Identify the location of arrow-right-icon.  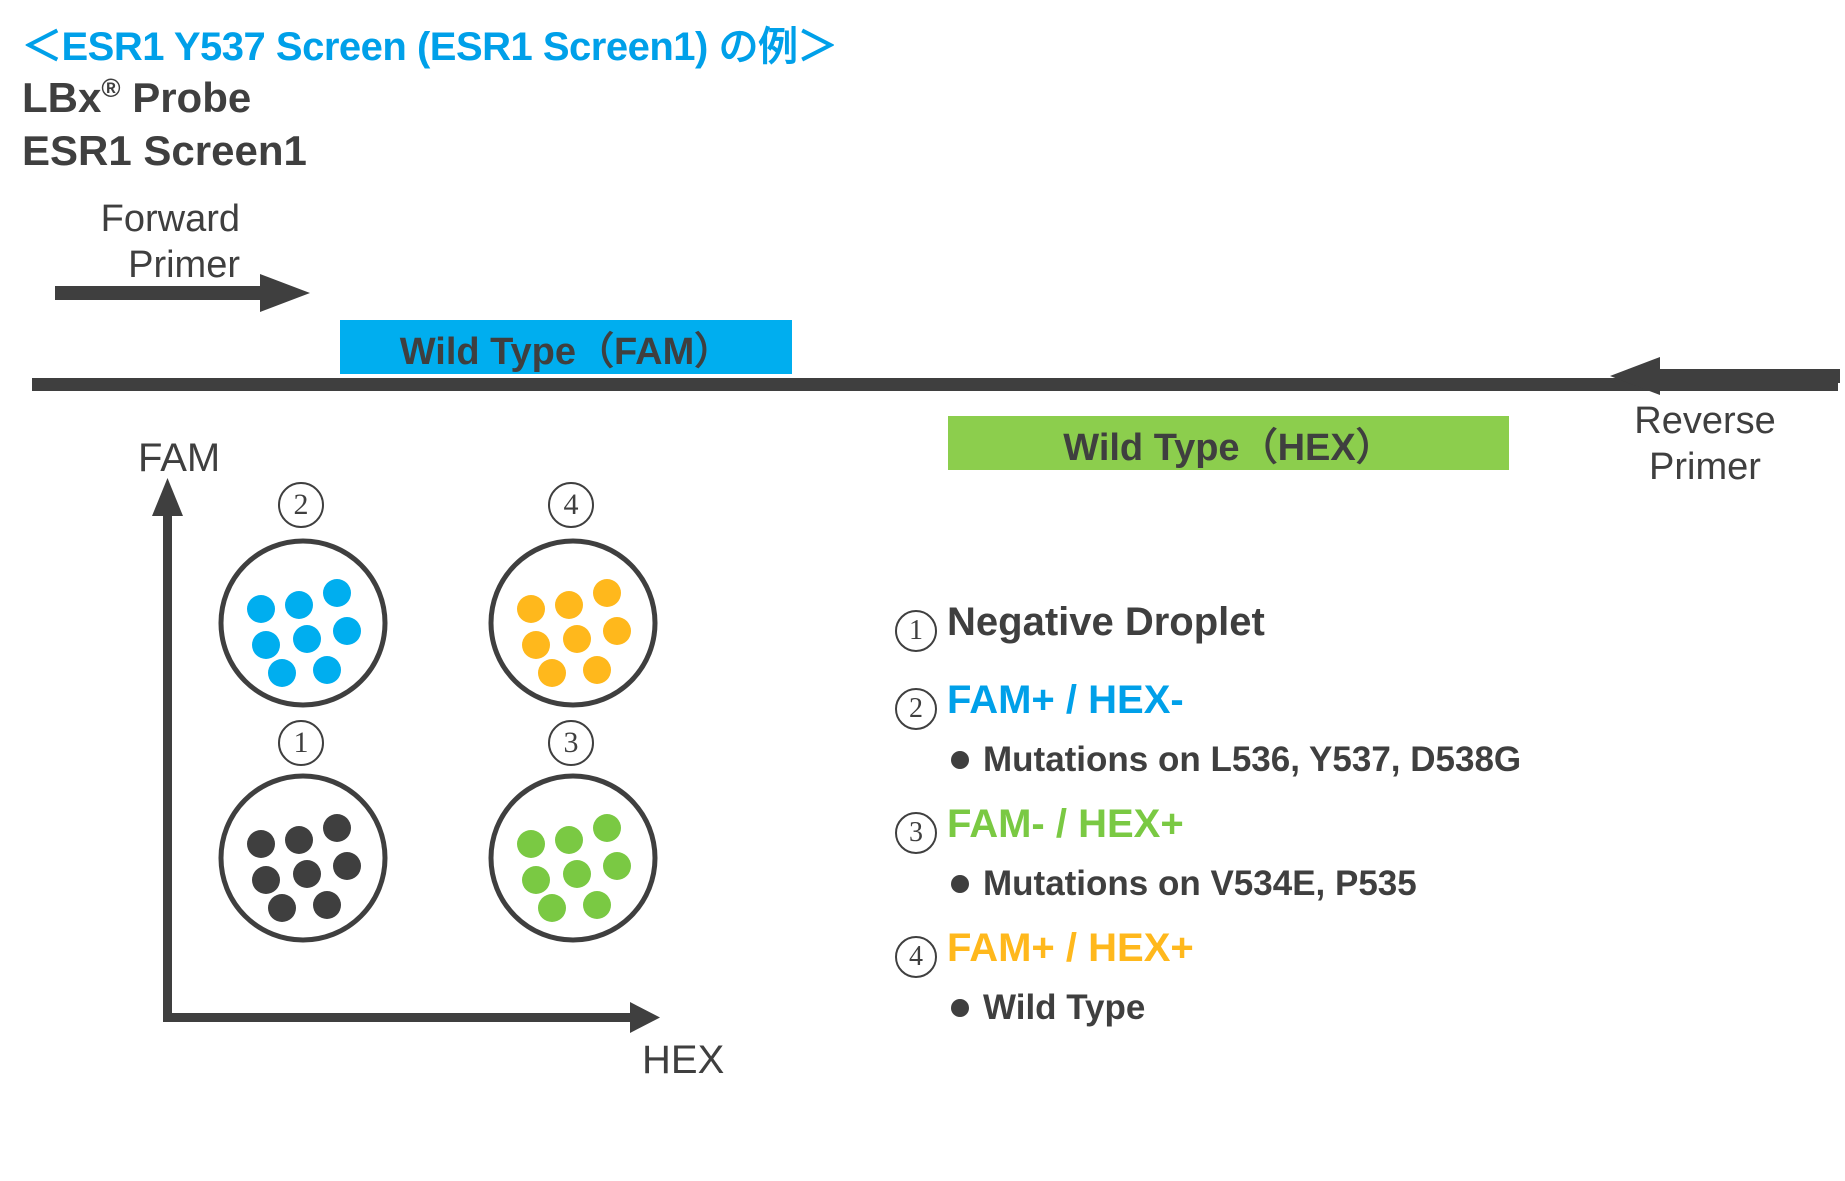
(182, 293).